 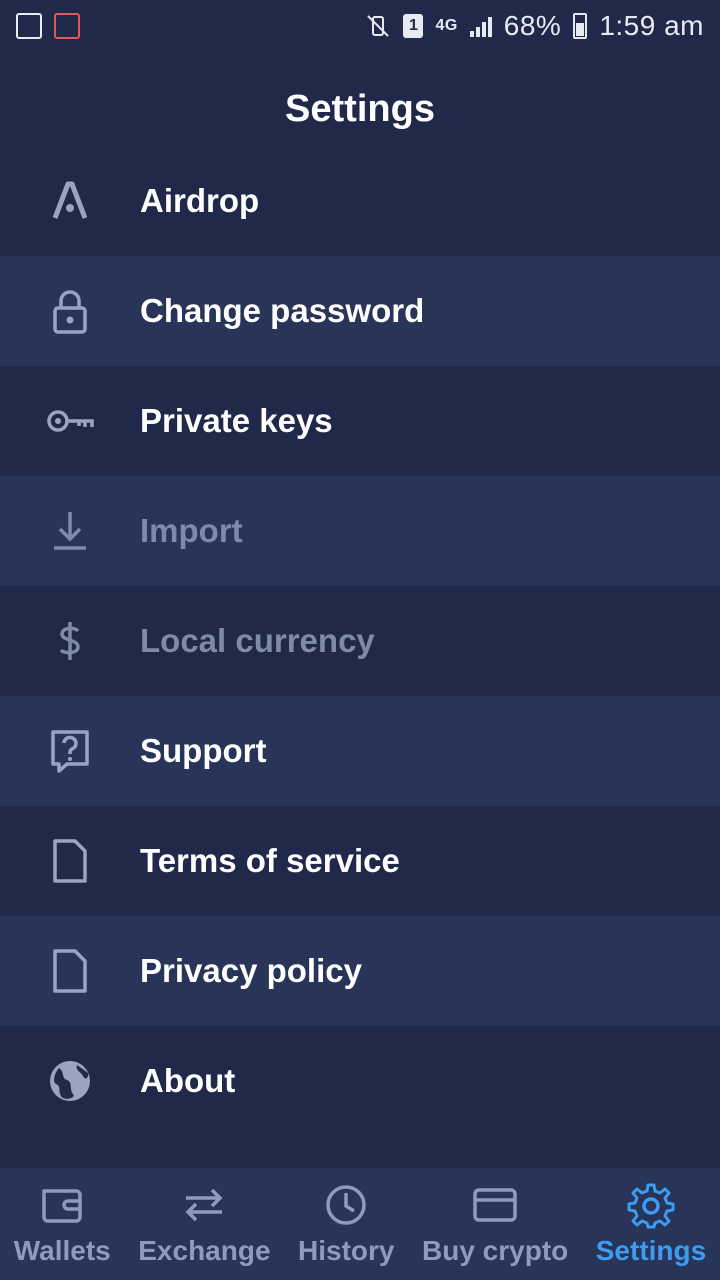 I want to click on tab-label: Buy crypto, so click(x=495, y=1250).